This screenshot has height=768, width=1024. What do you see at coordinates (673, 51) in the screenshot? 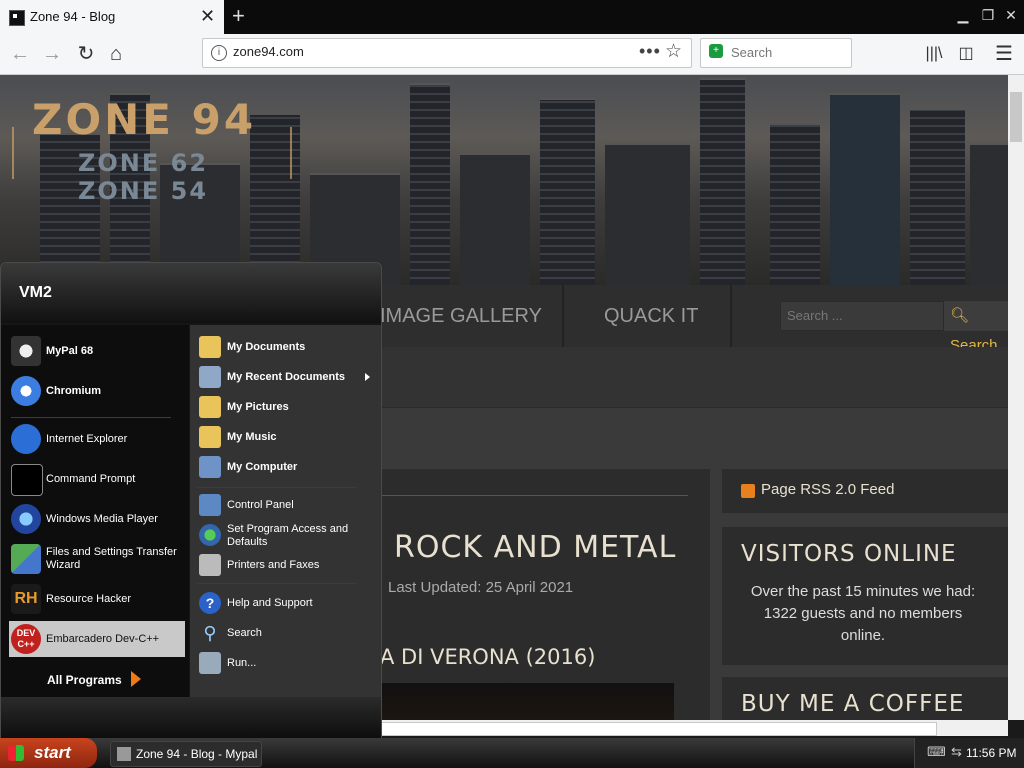
I see `bookmark-star-icon: ☆` at bounding box center [673, 51].